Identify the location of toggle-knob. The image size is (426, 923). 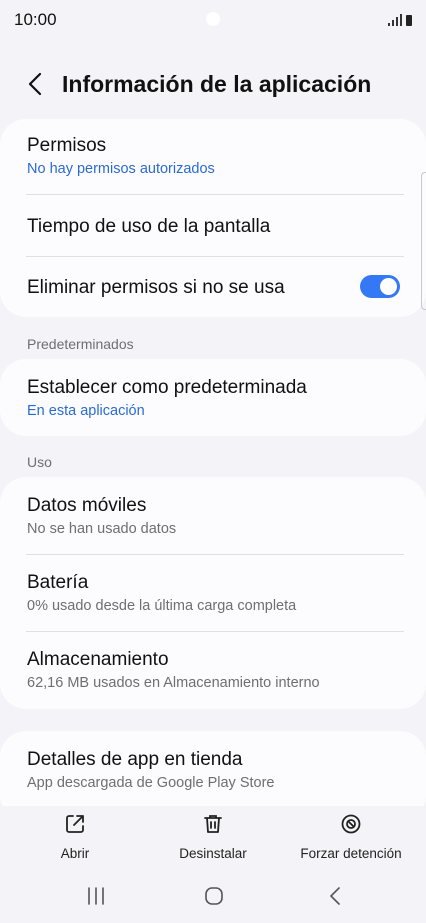
(388, 286).